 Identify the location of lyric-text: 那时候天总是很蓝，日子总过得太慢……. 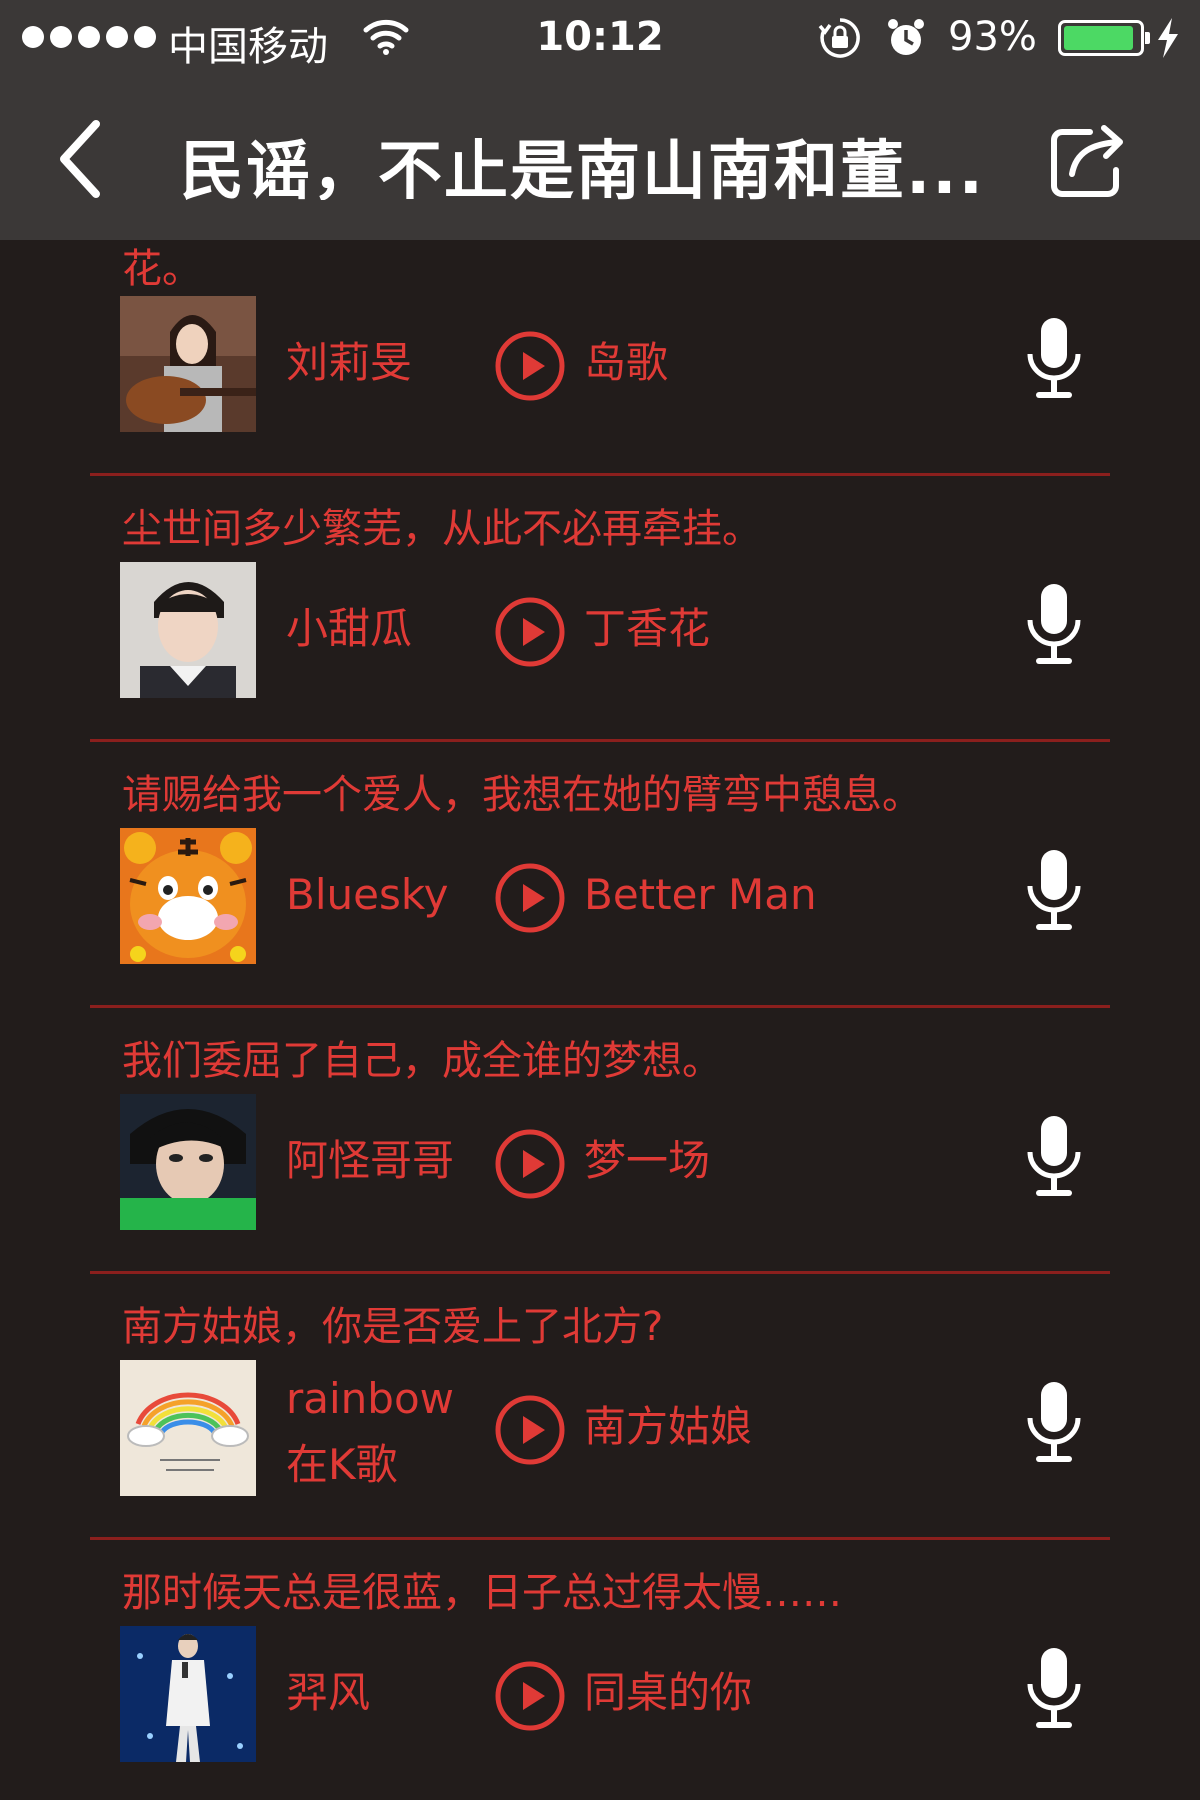
(482, 1593).